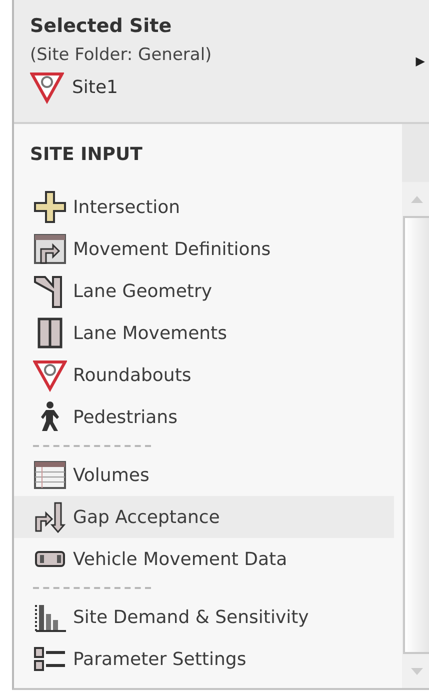 Image resolution: width=429 pixels, height=693 pixels. What do you see at coordinates (204, 291) in the screenshot?
I see `menu-item: Lane Geometry` at bounding box center [204, 291].